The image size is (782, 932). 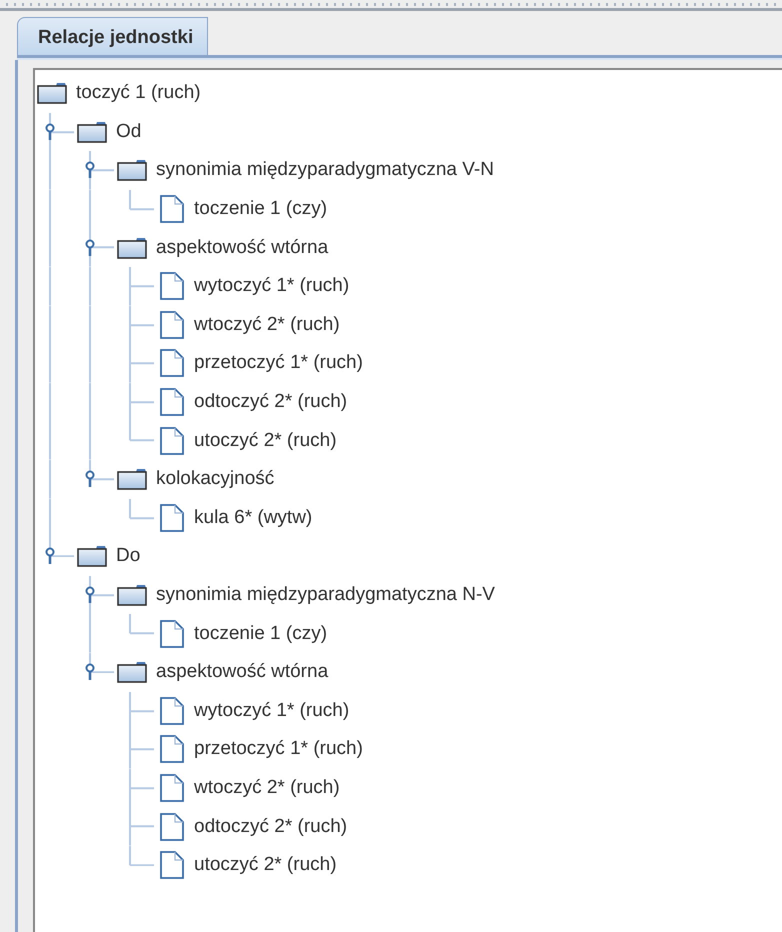 I want to click on tree-node-label: toczyć 1 (ruch), so click(x=138, y=93).